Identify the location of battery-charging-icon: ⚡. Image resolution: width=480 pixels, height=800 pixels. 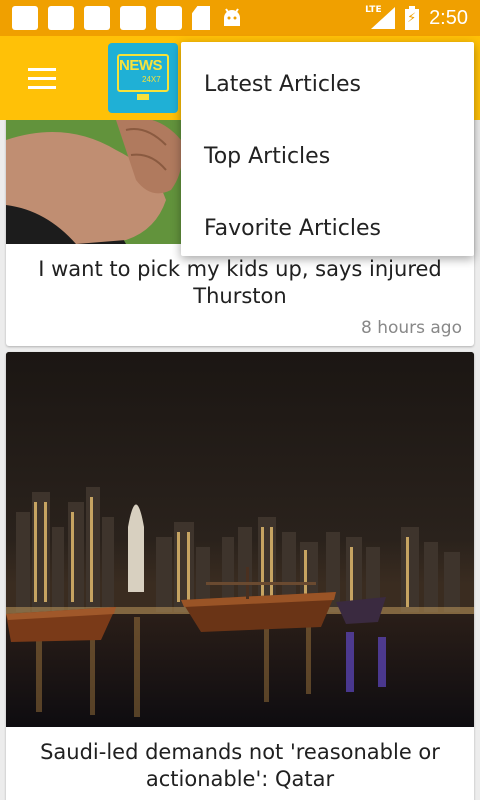
(412, 18).